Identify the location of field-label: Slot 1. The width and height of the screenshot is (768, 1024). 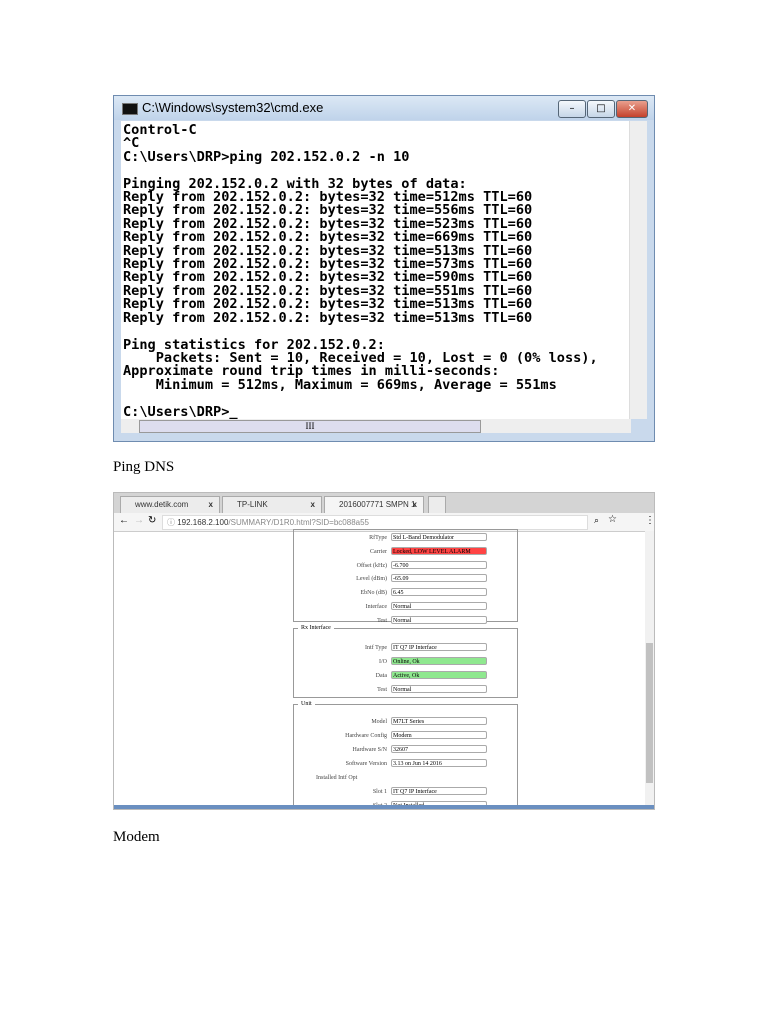
(379, 792).